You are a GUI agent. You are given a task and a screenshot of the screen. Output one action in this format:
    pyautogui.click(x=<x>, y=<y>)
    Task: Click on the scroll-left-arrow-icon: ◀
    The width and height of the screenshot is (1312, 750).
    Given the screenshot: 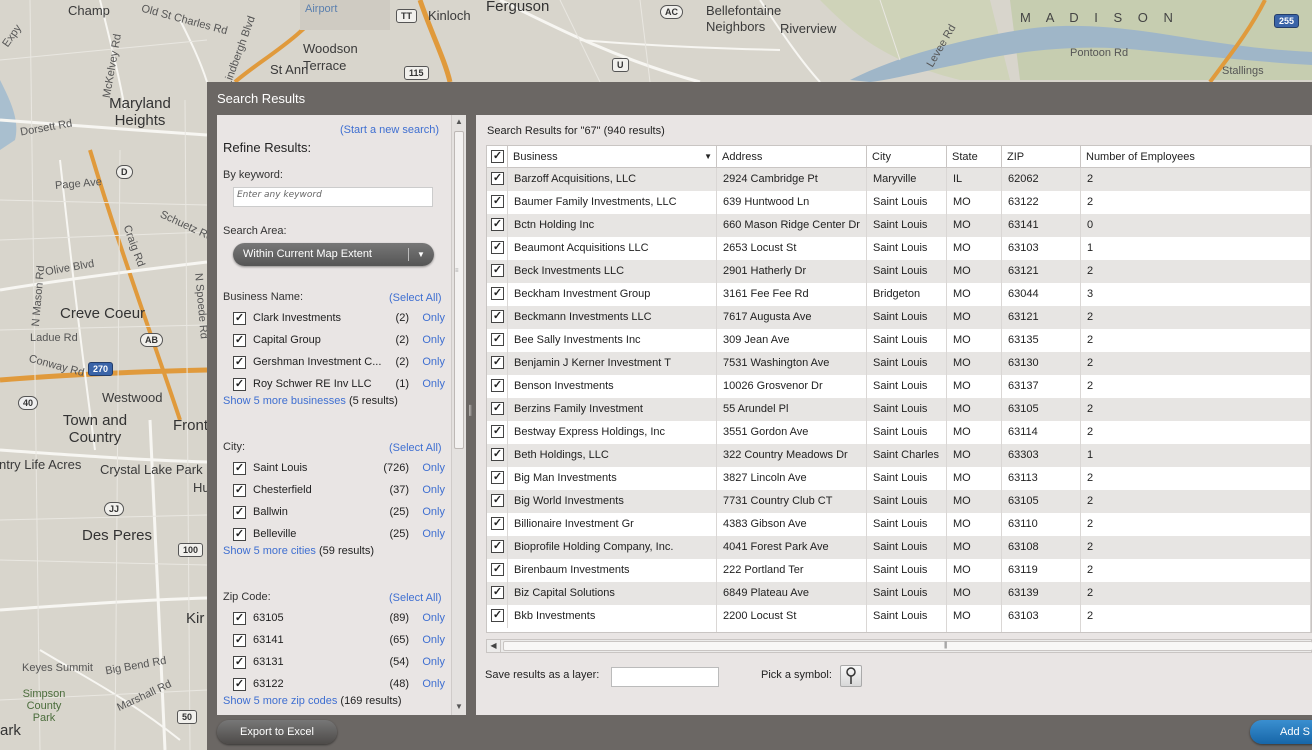 What is the action you would take?
    pyautogui.click(x=494, y=646)
    